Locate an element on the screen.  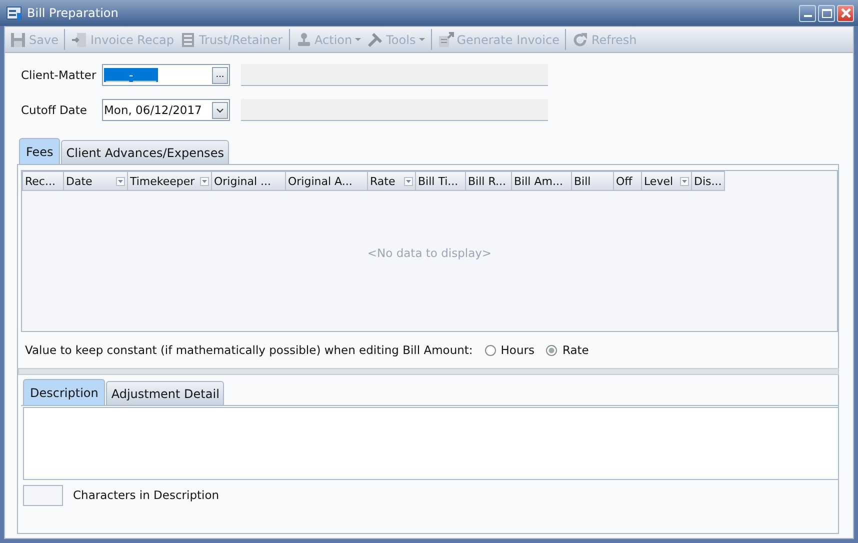
column-header: Timekeeper is located at coordinates (170, 181).